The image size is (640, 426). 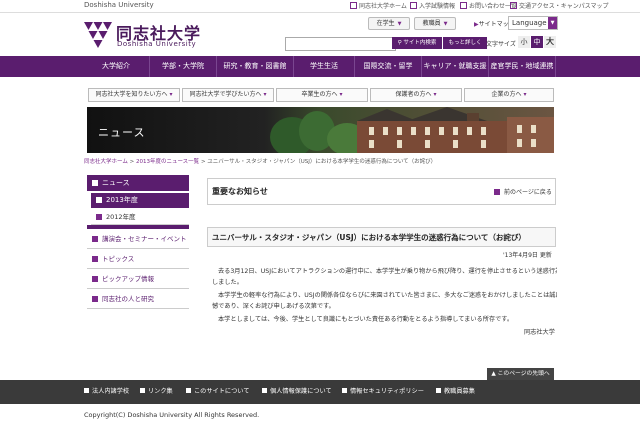 What do you see at coordinates (539, 332) in the screenshot?
I see `article-signature: 同志社大学` at bounding box center [539, 332].